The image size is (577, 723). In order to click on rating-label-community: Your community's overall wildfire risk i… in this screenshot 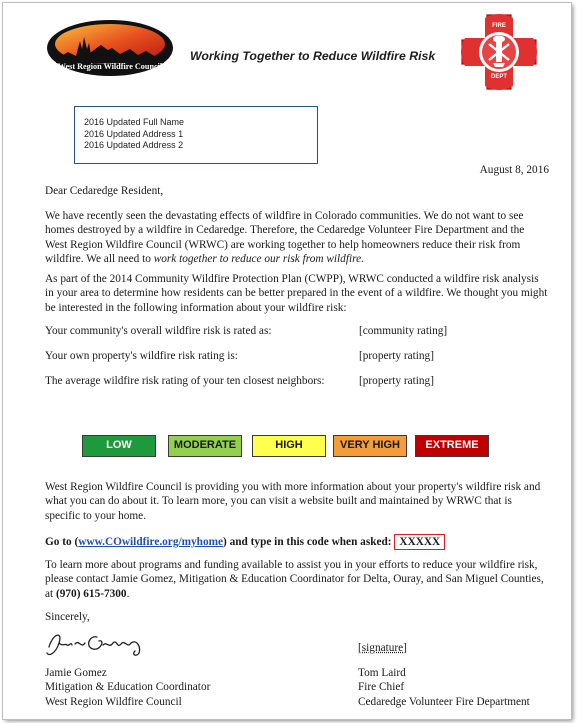, I will do `click(158, 331)`.